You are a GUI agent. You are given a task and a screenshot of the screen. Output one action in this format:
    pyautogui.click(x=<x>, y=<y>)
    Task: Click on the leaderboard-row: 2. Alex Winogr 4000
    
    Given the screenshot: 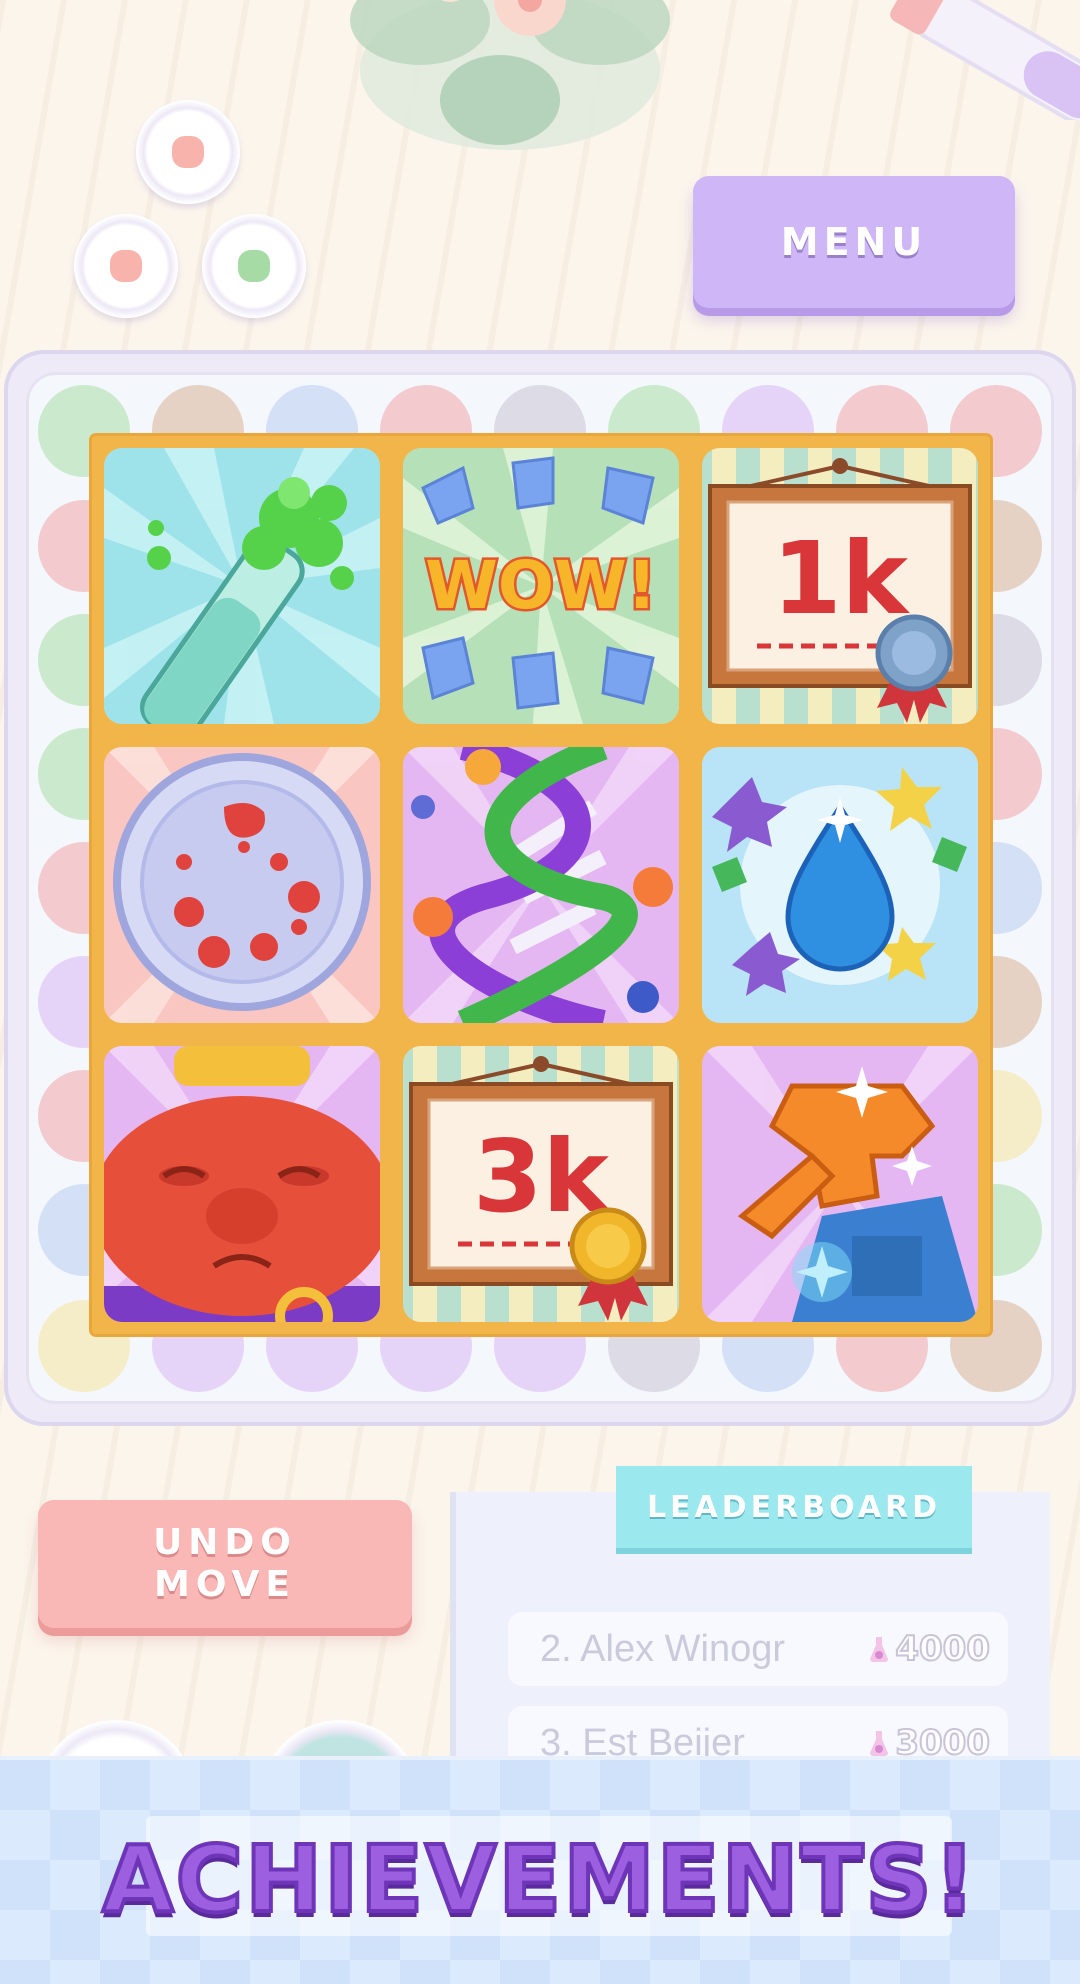 What is the action you would take?
    pyautogui.click(x=758, y=1649)
    